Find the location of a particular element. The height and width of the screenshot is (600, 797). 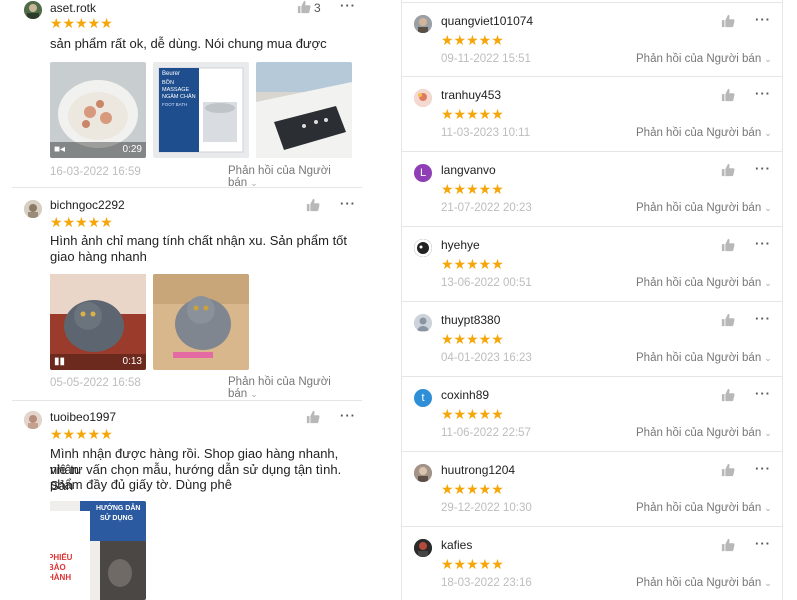

video-duration: 0:29 is located at coordinates (132, 149).